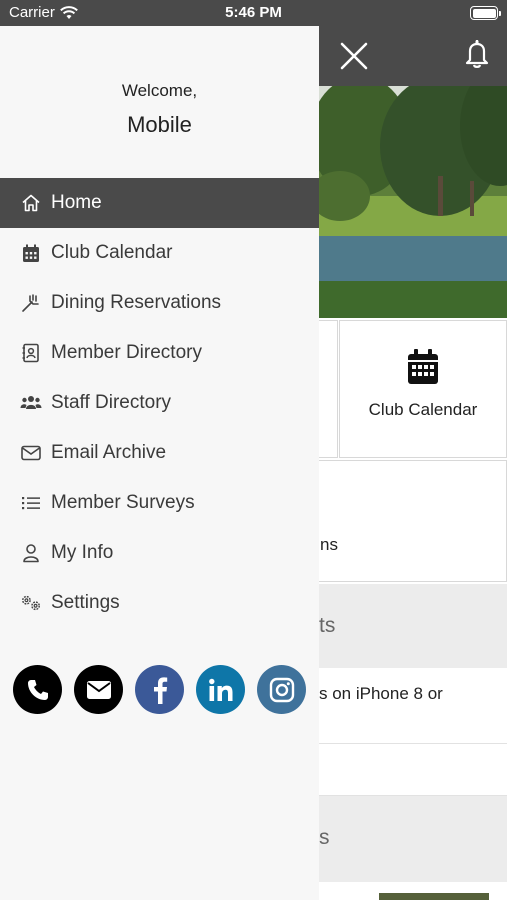 The image size is (507, 900). I want to click on menu-item-label: Staff Directory, so click(111, 402).